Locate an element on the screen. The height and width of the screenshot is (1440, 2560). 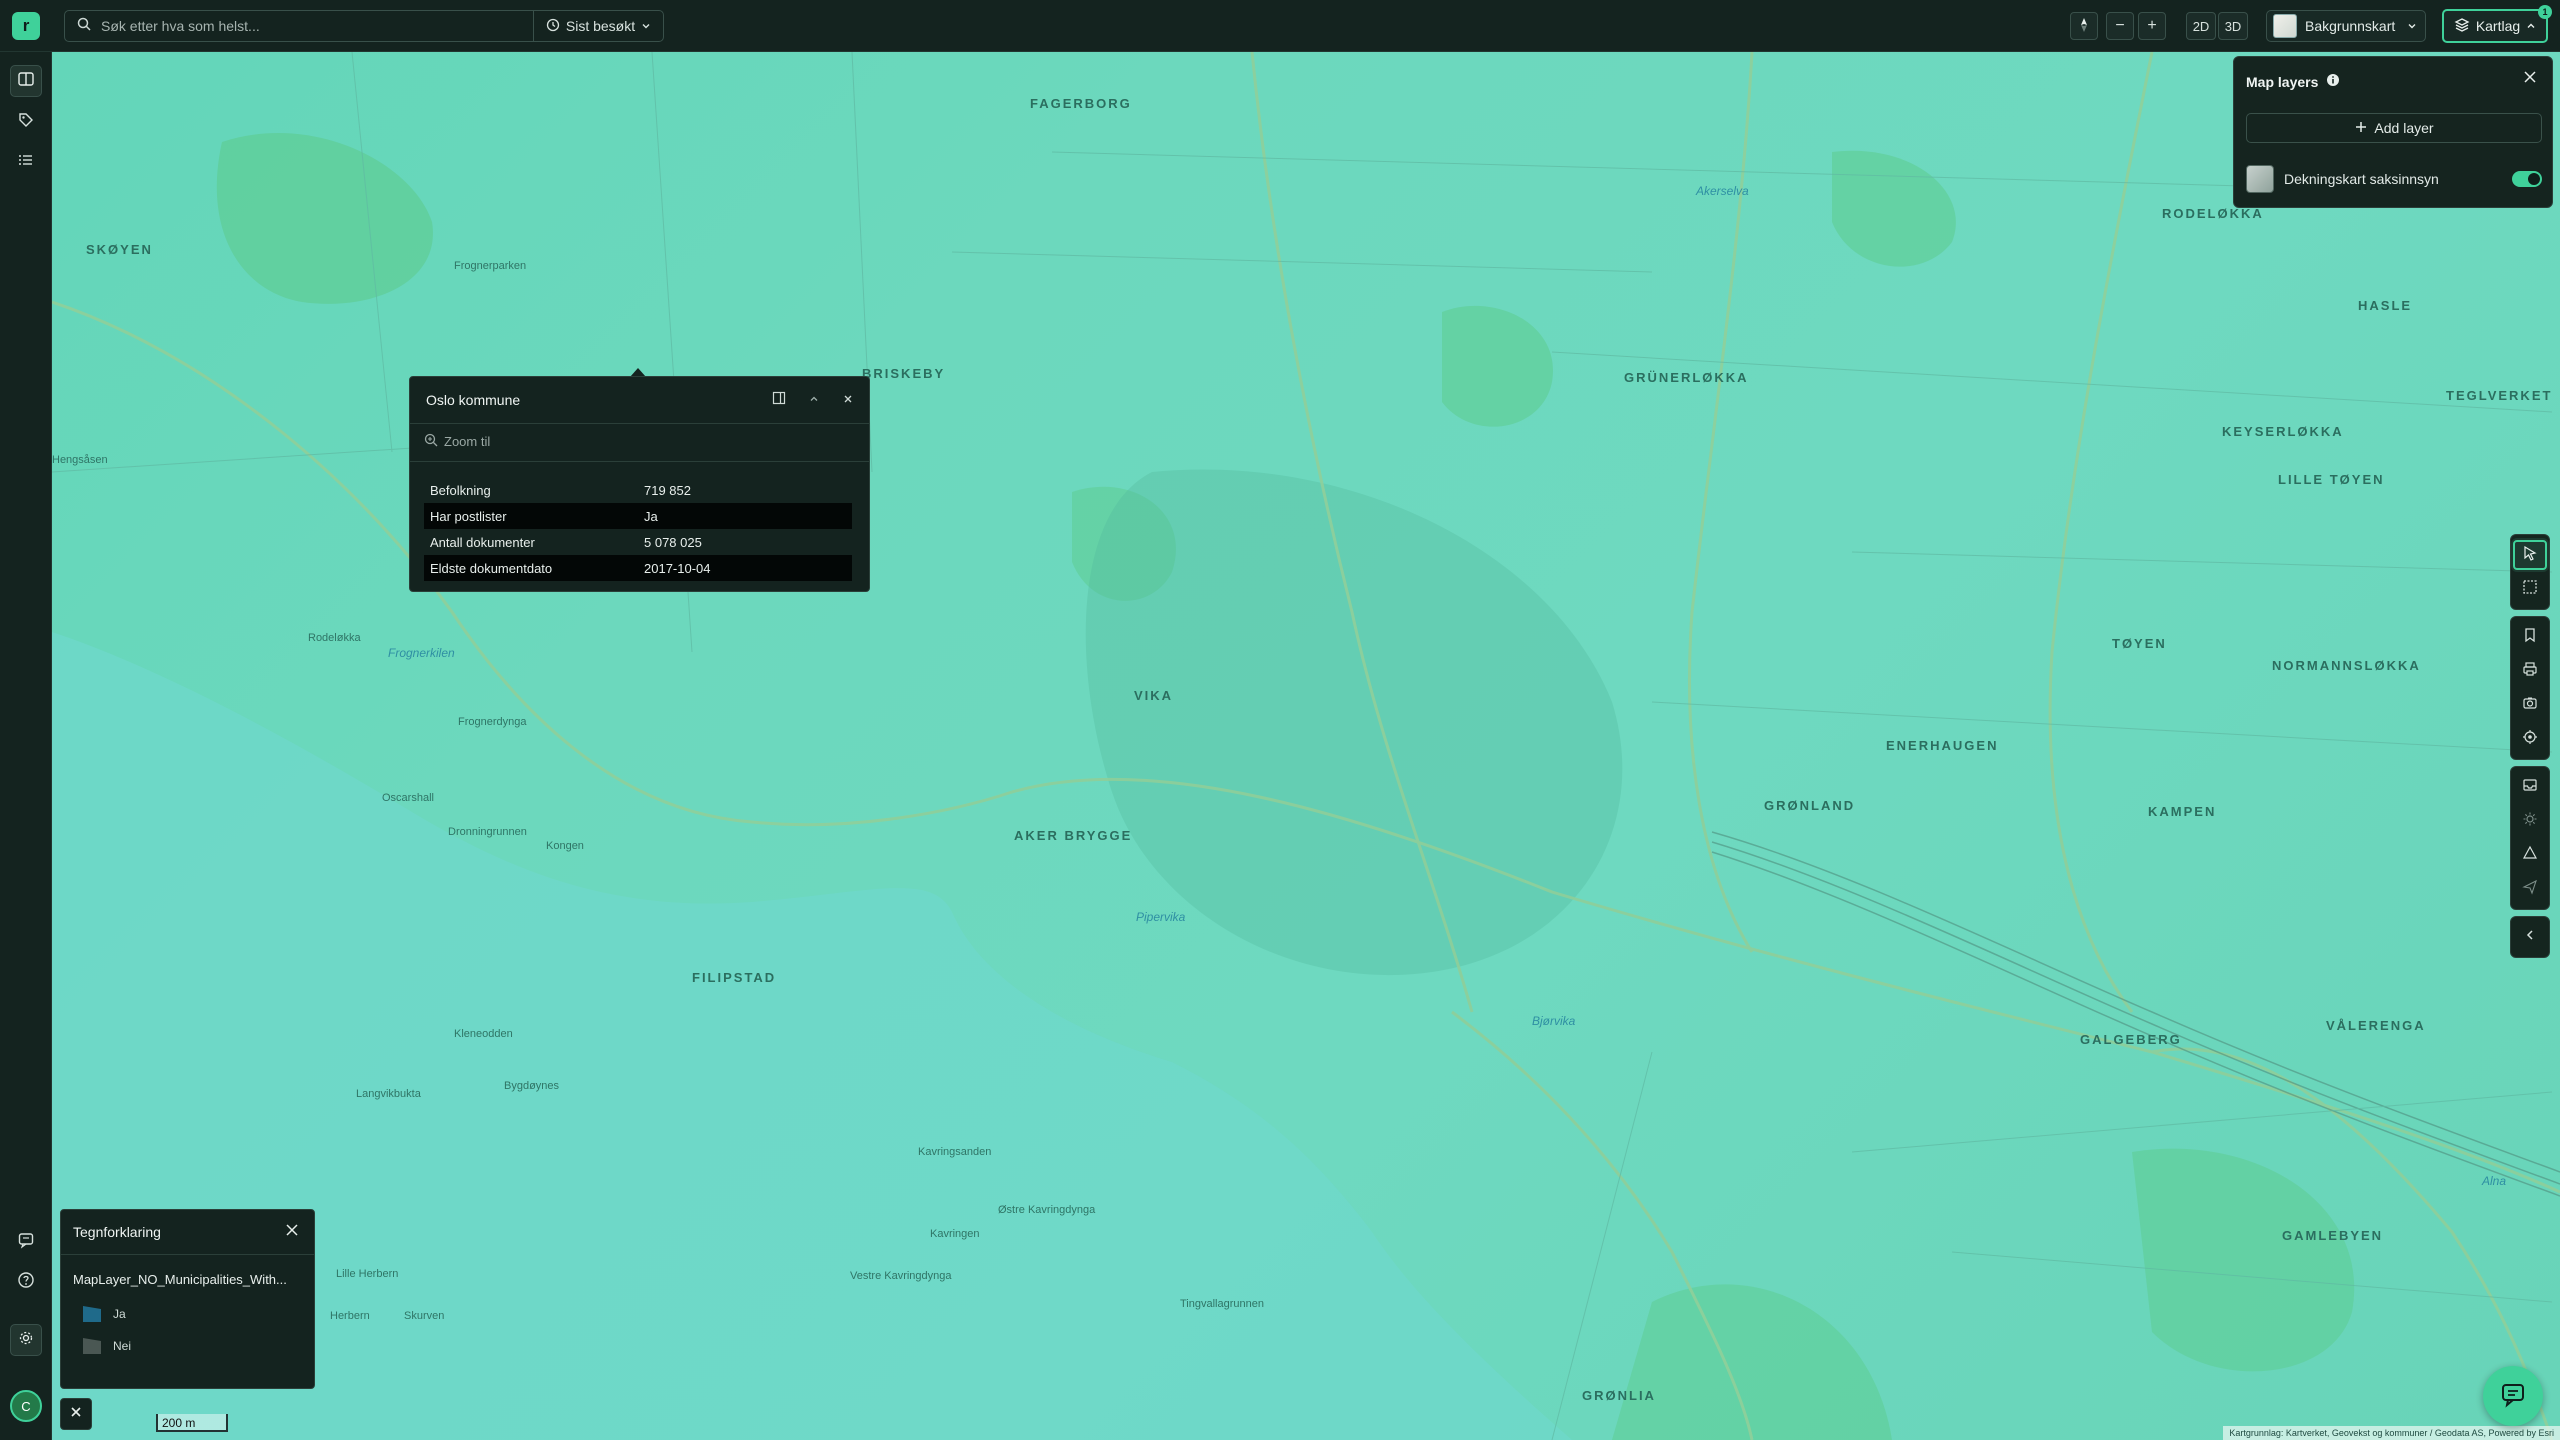
map-label: Herbern is located at coordinates (350, 1316).